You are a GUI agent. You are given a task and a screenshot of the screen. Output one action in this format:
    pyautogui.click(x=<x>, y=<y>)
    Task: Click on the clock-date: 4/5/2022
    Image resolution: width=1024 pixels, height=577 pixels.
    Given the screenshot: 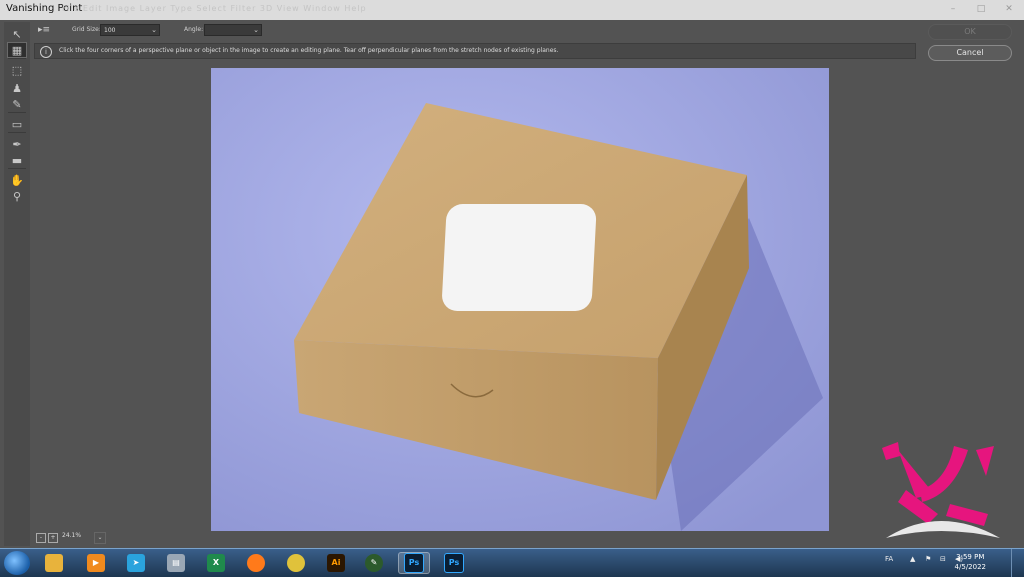 What is the action you would take?
    pyautogui.click(x=970, y=567)
    